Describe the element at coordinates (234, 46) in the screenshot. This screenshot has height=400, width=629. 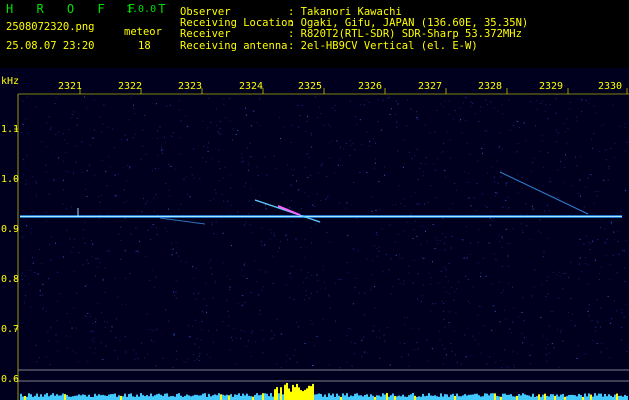
I see `antenna-label: Receiving antenna` at that location.